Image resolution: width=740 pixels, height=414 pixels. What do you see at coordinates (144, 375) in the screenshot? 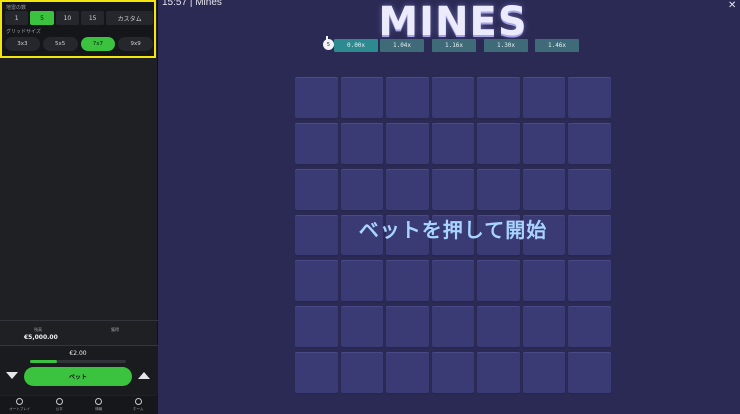
I see `increase-bet-icon` at bounding box center [144, 375].